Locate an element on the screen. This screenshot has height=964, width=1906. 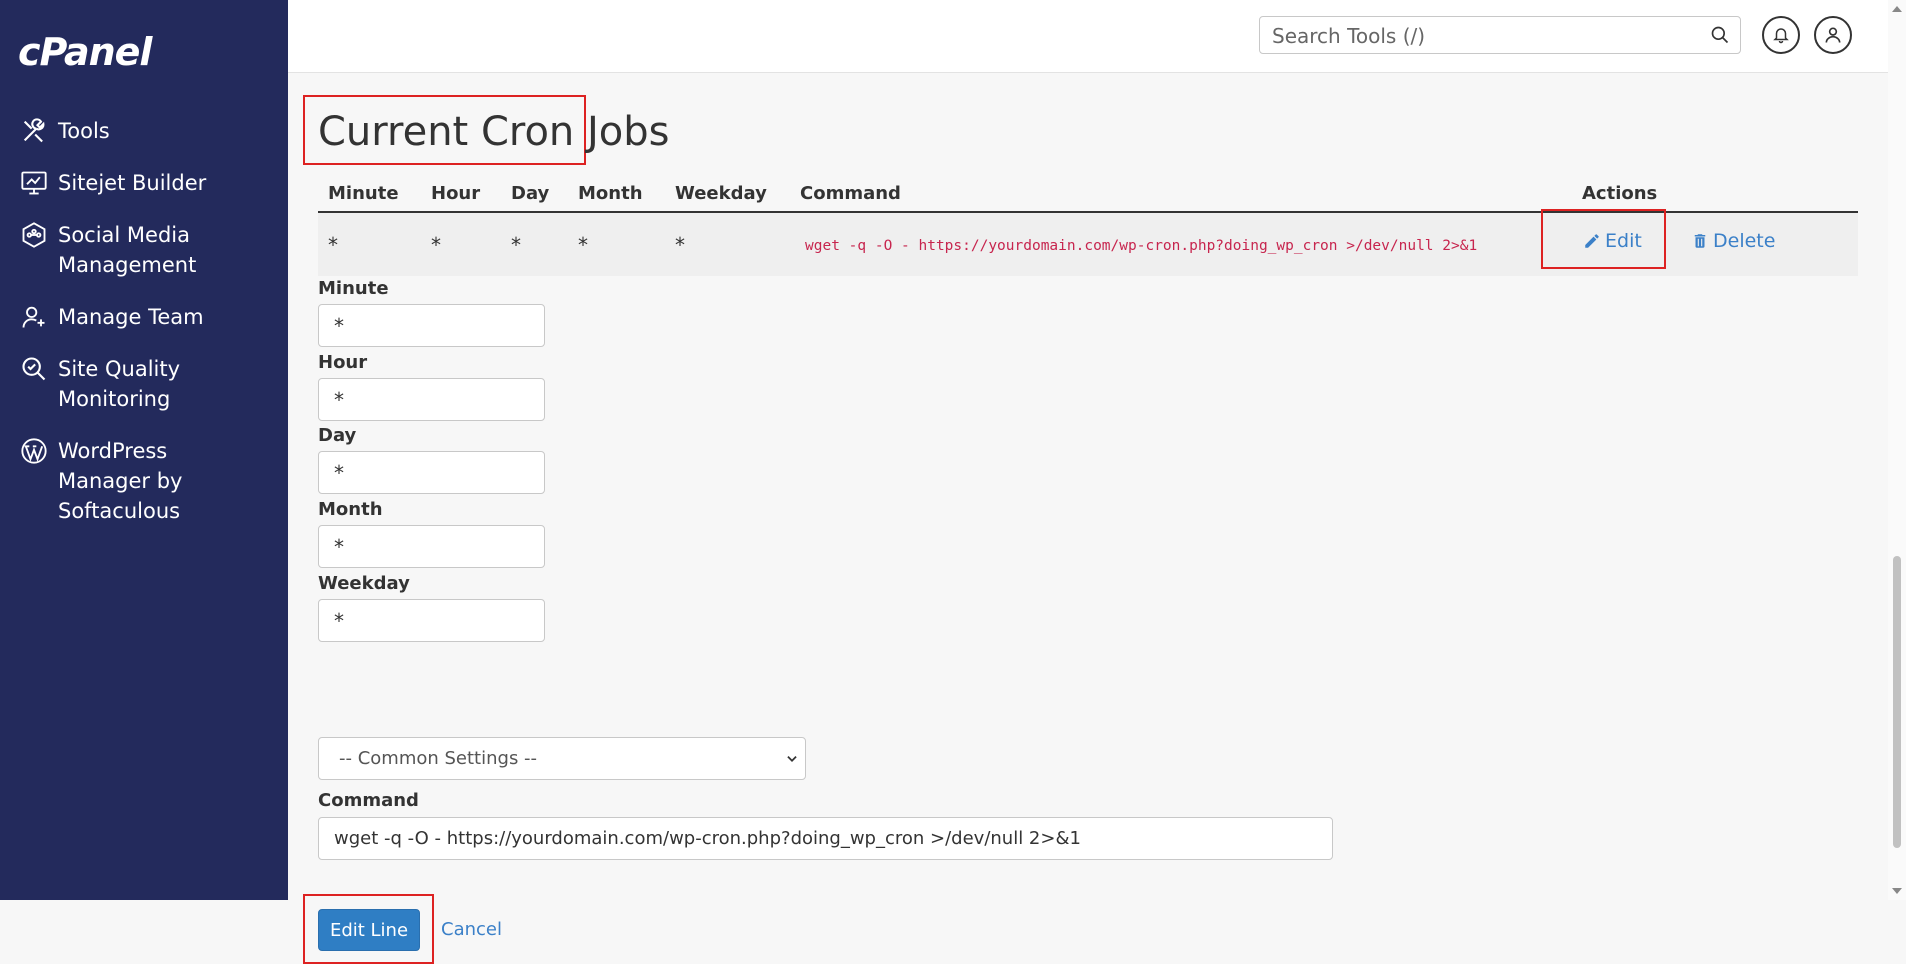
sidebar-item-social-media: Social Media Management is located at coordinates (144, 250).